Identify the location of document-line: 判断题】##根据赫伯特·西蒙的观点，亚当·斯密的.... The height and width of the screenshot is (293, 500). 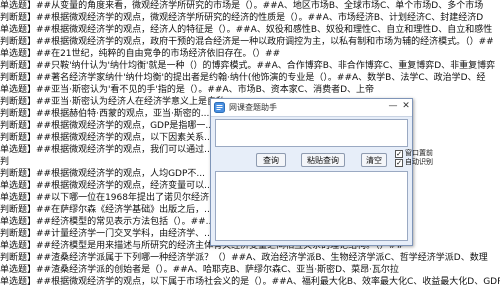
(105, 114).